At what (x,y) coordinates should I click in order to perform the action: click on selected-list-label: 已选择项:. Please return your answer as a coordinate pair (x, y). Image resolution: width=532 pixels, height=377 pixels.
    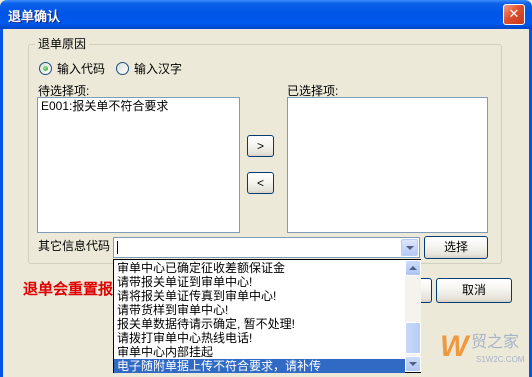
    Looking at the image, I should click on (313, 91).